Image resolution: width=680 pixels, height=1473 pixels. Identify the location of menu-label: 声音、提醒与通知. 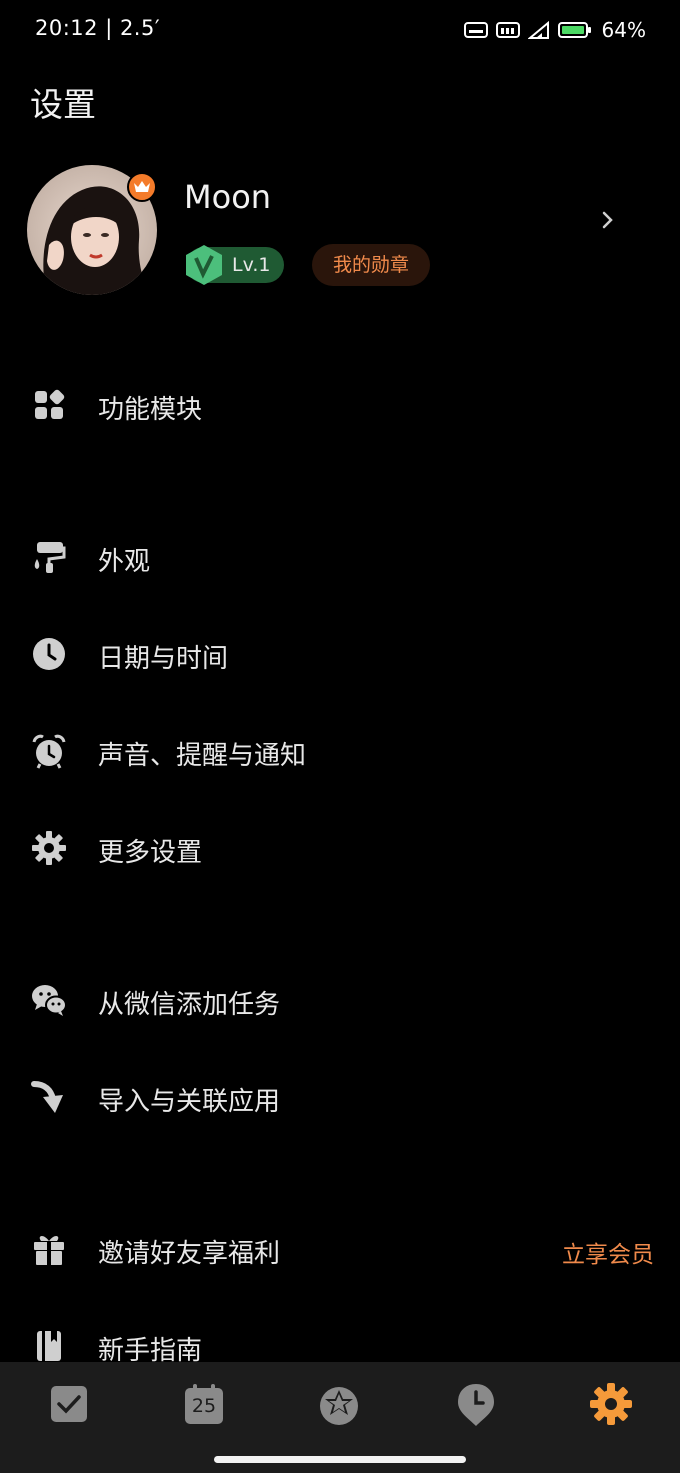
(202, 756).